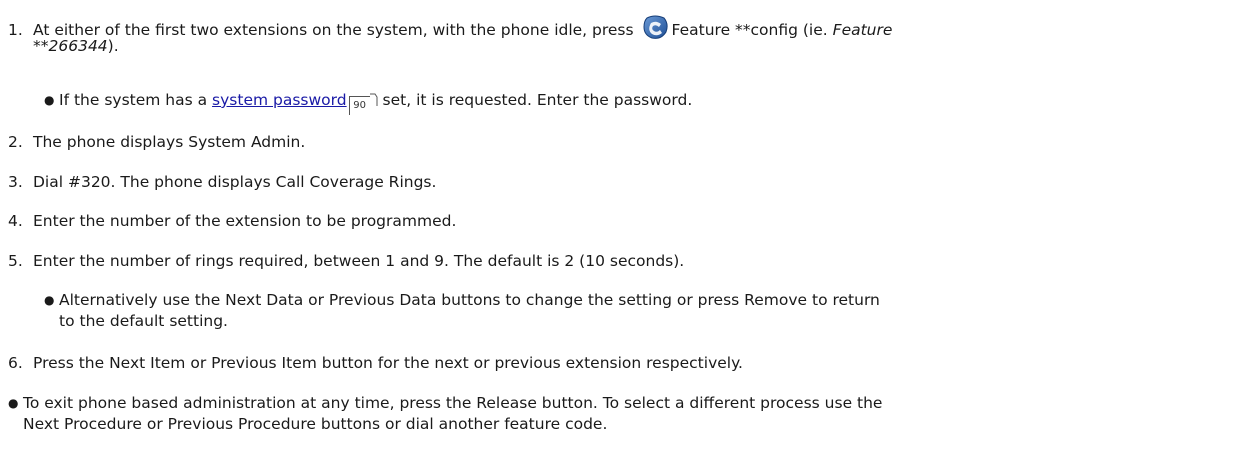 Image resolution: width=1259 pixels, height=468 pixels. I want to click on step-number: 6., so click(15, 363).